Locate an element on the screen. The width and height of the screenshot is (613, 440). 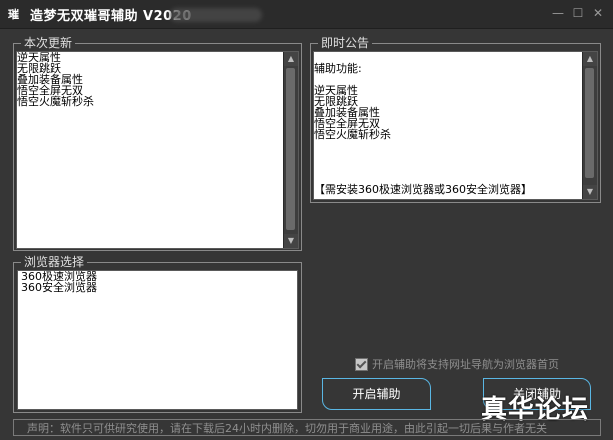
homepage-checkbox-row: 开启辅助将支持网址导航为浏览器首页 is located at coordinates (457, 364).